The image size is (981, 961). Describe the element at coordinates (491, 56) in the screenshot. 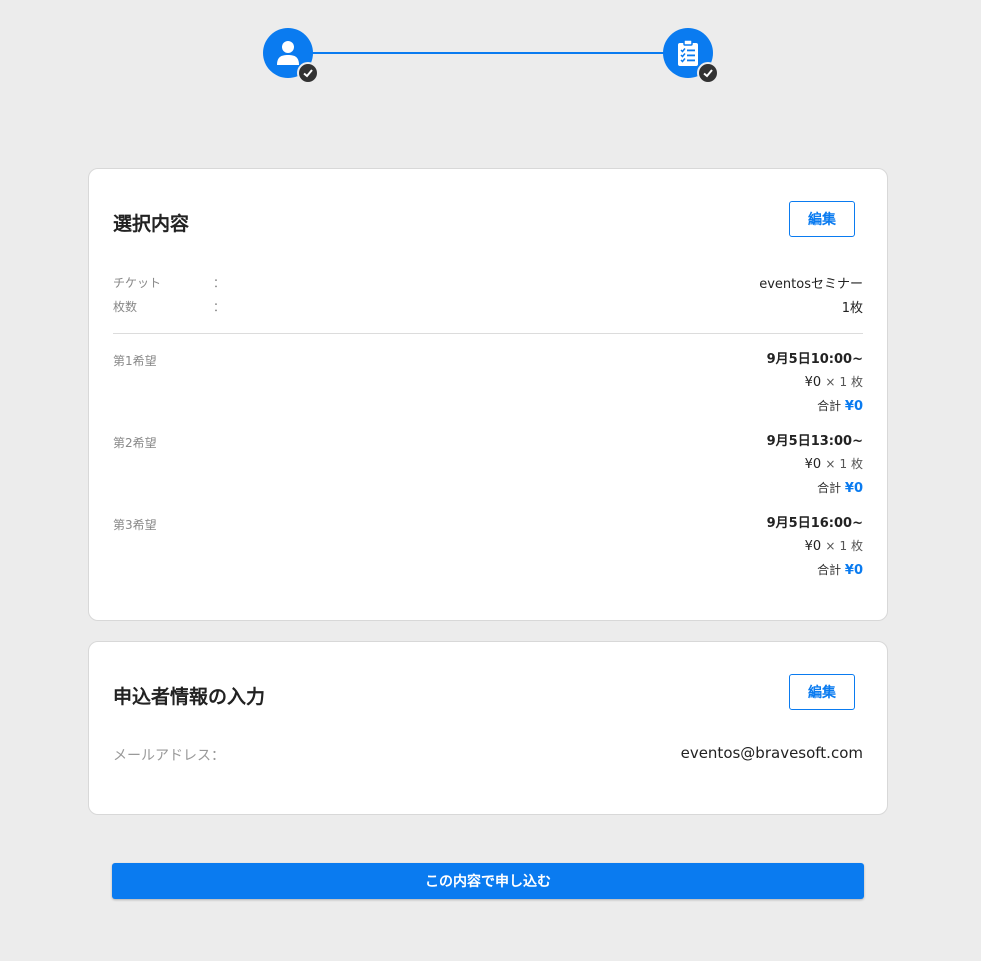

I see `progress-stepper` at that location.